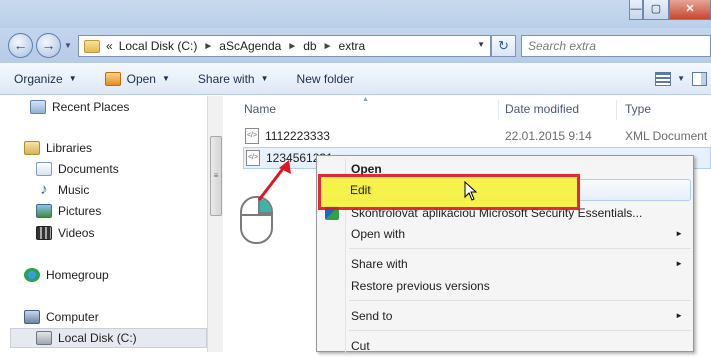  What do you see at coordinates (69, 148) in the screenshot?
I see `nav-item-label: Libraries` at bounding box center [69, 148].